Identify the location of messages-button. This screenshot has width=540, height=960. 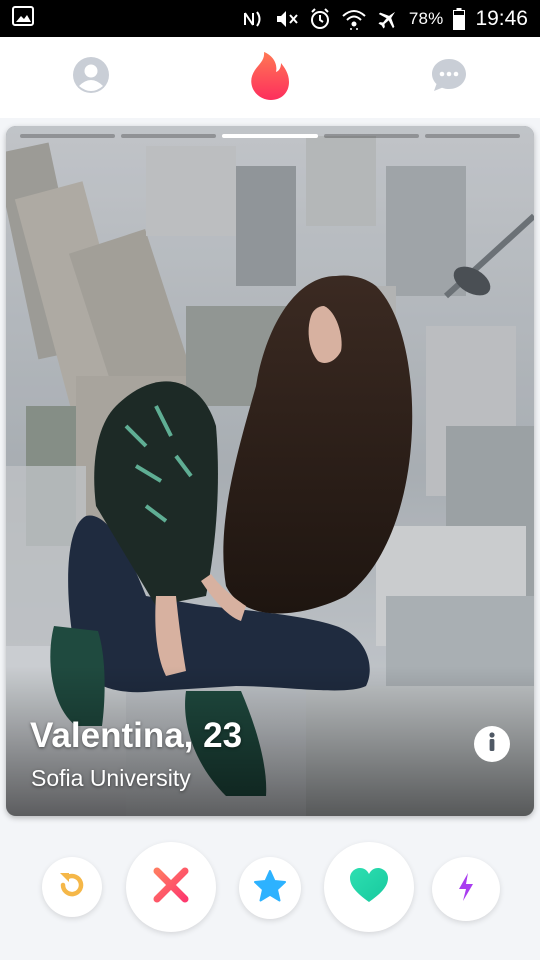
(449, 78).